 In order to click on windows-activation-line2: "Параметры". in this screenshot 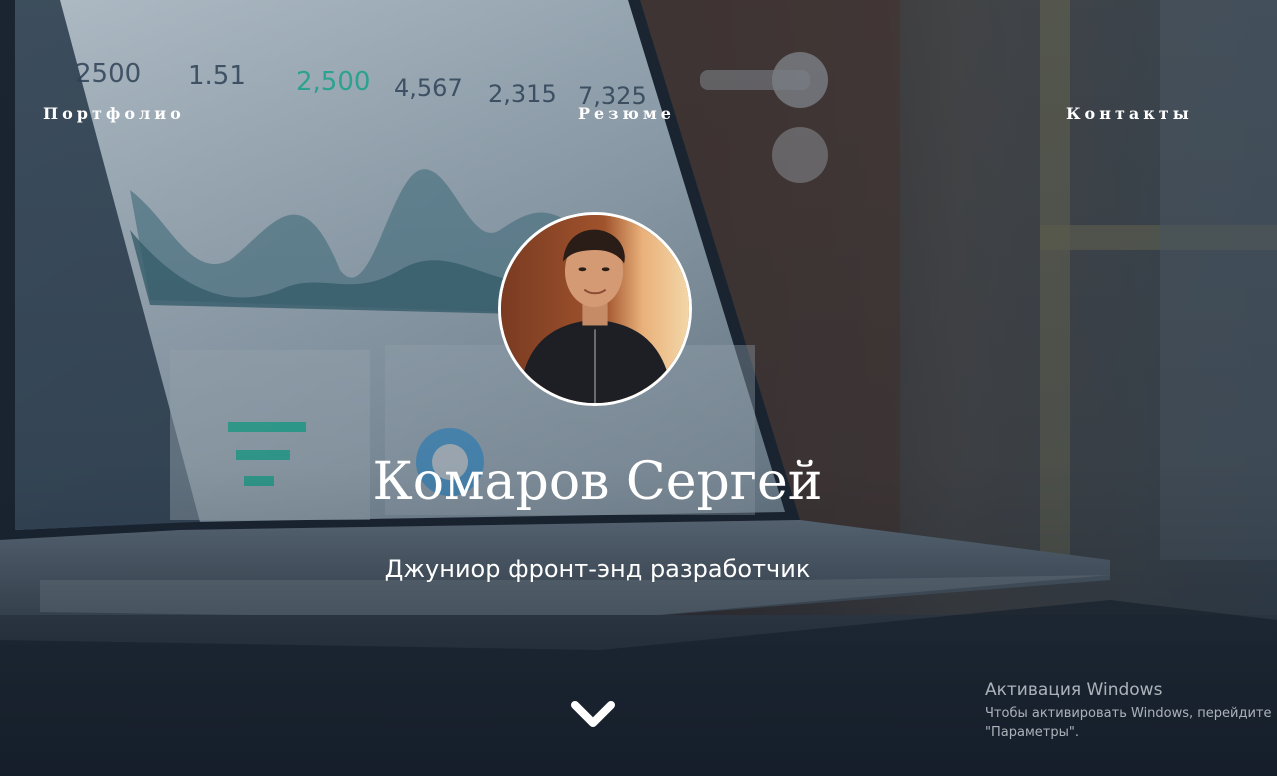, I will do `click(1032, 732)`.